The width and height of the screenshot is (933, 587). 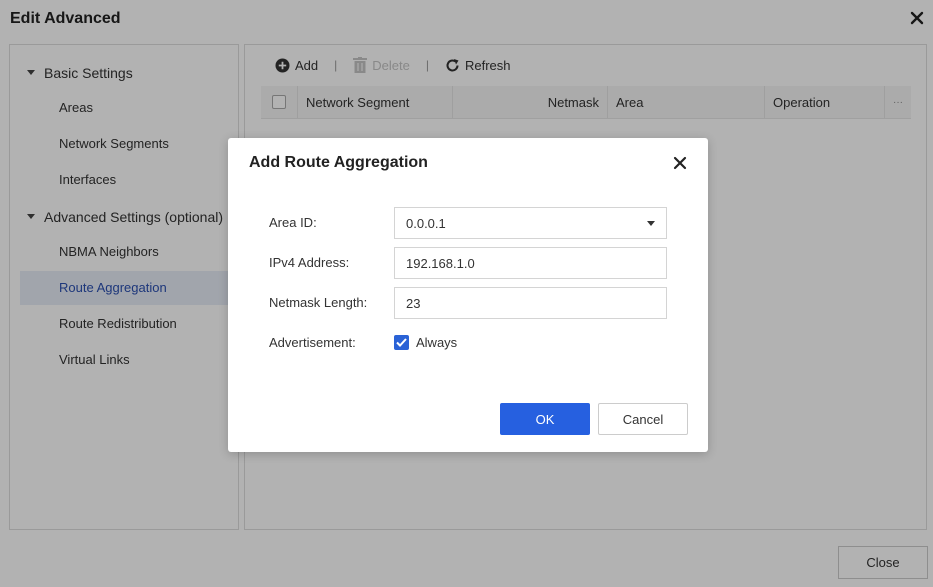 I want to click on ok-button: OK, so click(x=545, y=419).